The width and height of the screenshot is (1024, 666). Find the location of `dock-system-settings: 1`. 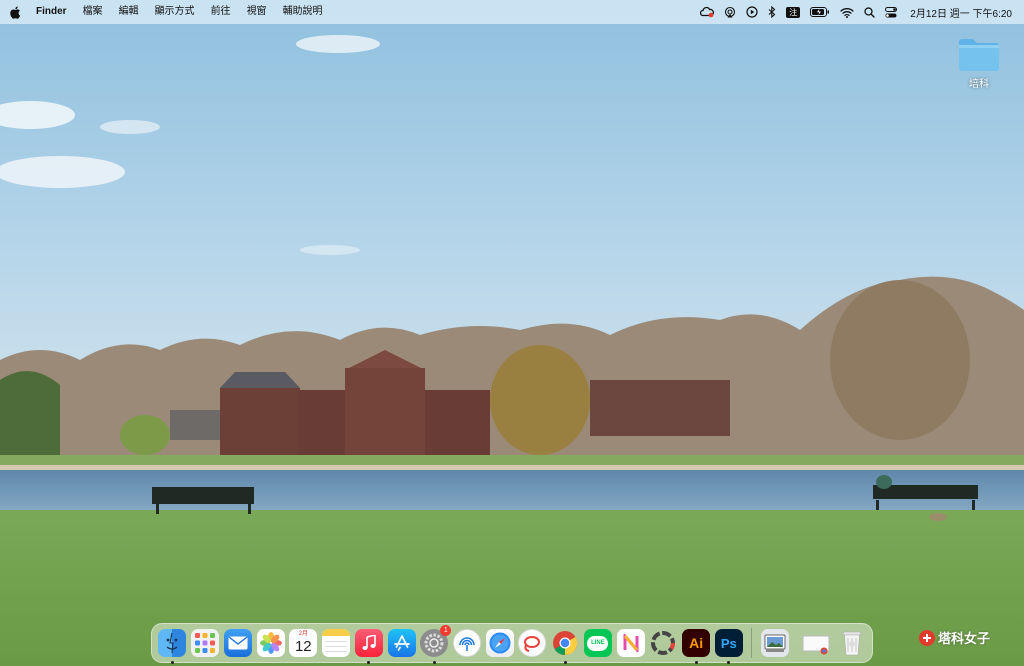

dock-system-settings: 1 is located at coordinates (435, 644).